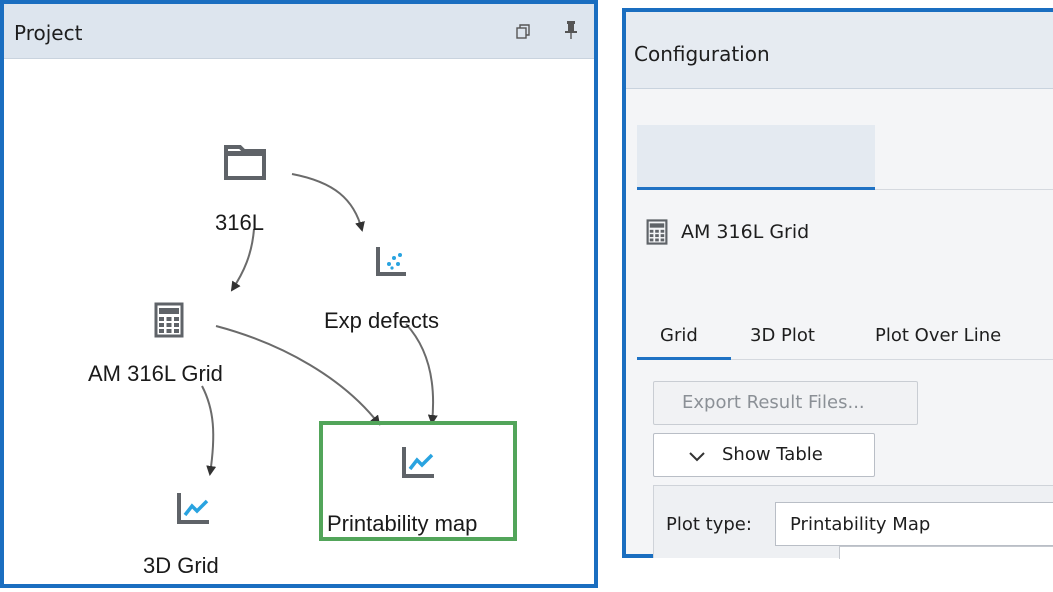 The image size is (1053, 592). I want to click on plot-type-select: Printability Map, so click(914, 524).